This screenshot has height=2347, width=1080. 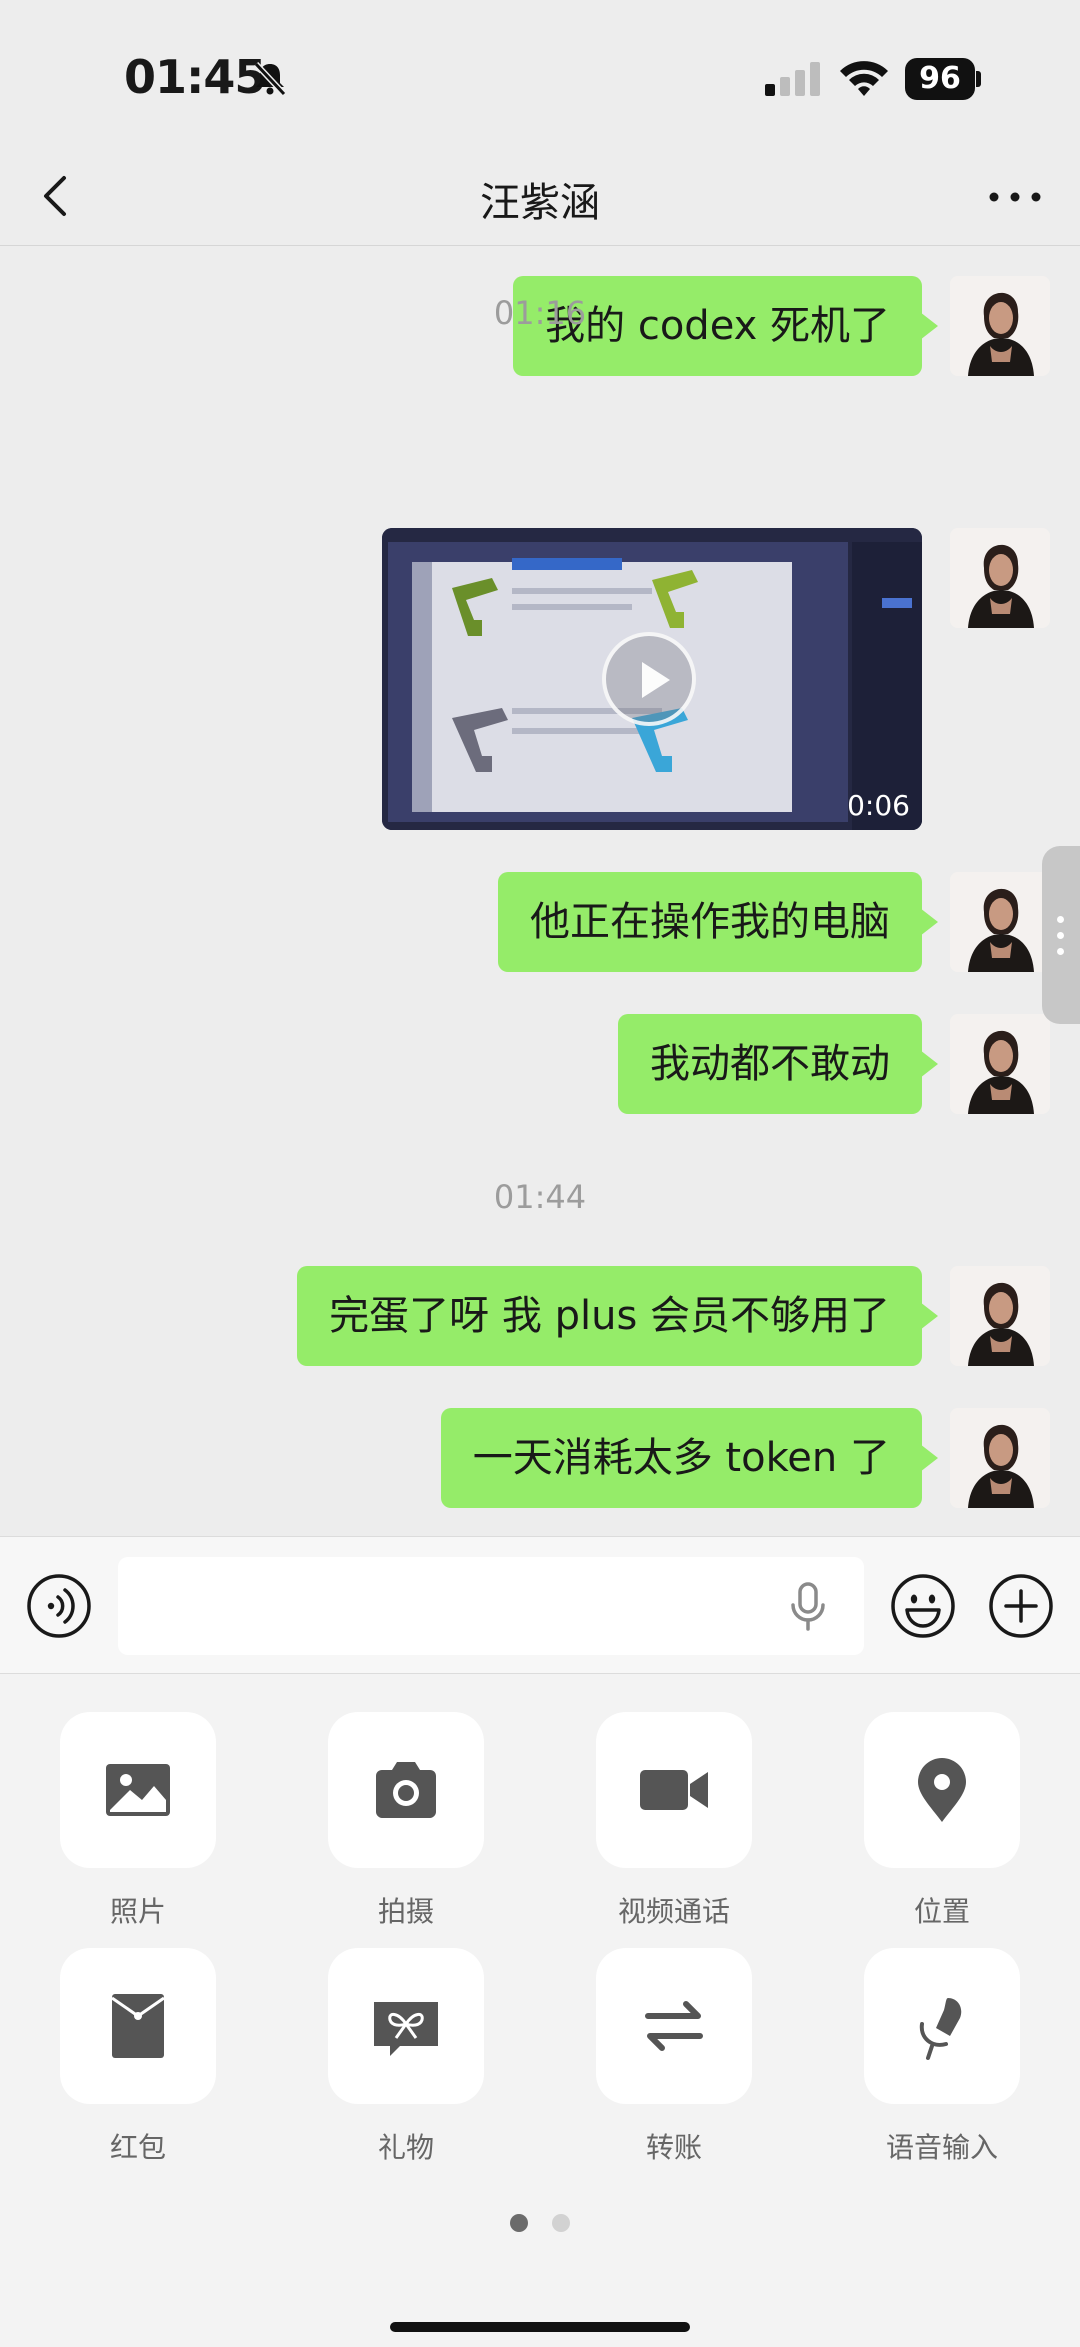 What do you see at coordinates (1021, 1606) in the screenshot?
I see `plus-icon` at bounding box center [1021, 1606].